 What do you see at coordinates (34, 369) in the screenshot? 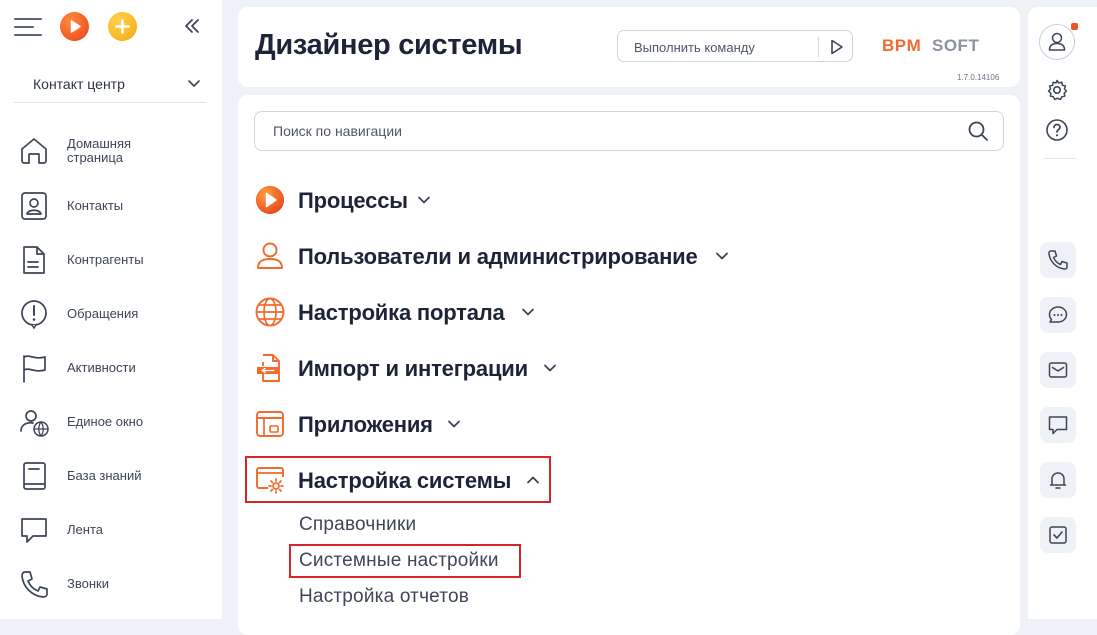
I see `flag-icon` at bounding box center [34, 369].